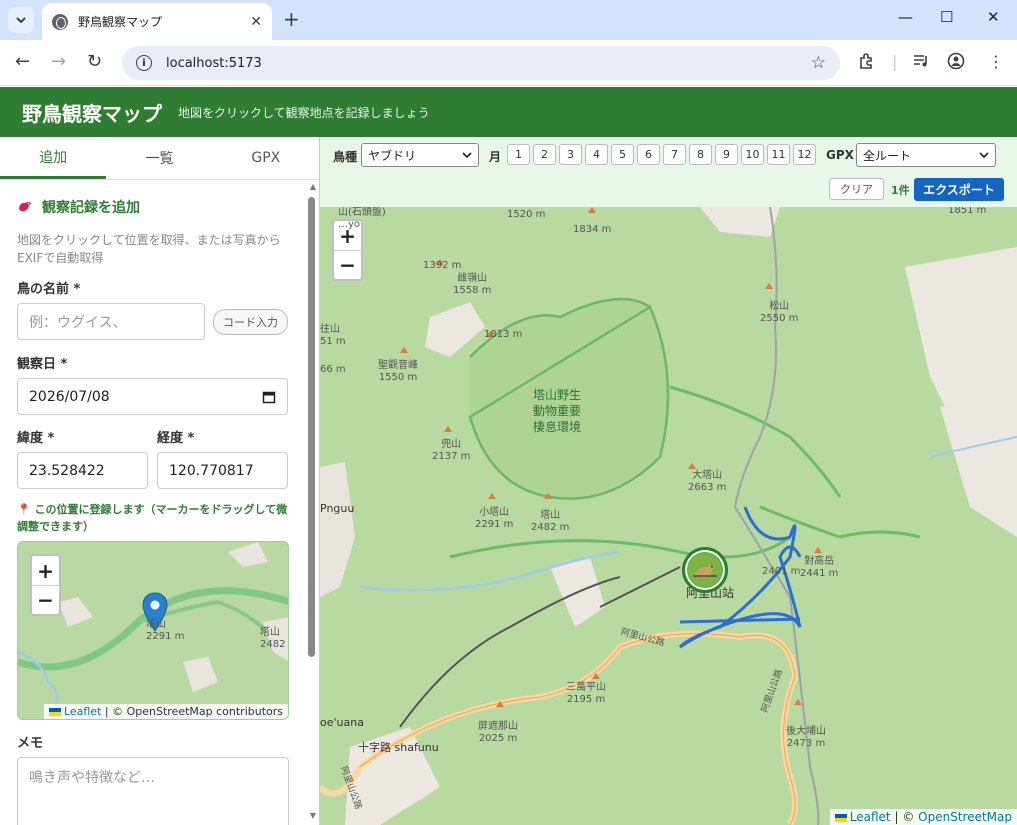 This screenshot has height=825, width=1017. What do you see at coordinates (586, 693) in the screenshot?
I see `map-label: 三萬平山 2195 m` at bounding box center [586, 693].